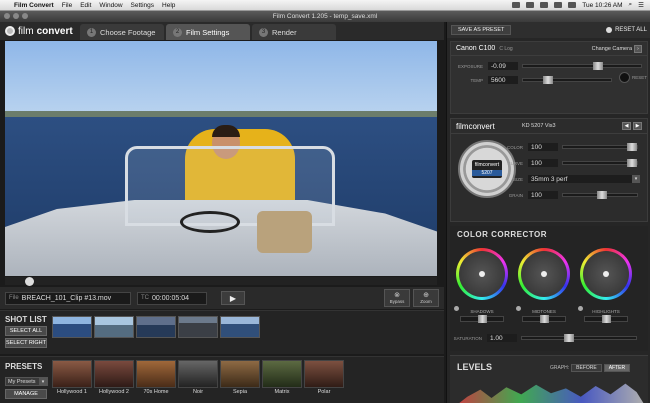 This screenshot has width=650, height=403. I want to click on select-right-button: SELECT RIGHT, so click(26, 343).